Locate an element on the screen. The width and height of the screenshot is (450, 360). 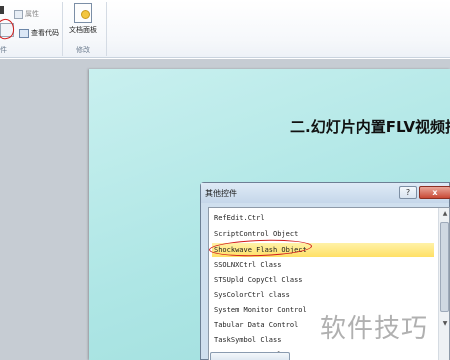
view-code-label: 查看代码 is located at coordinates (45, 33).